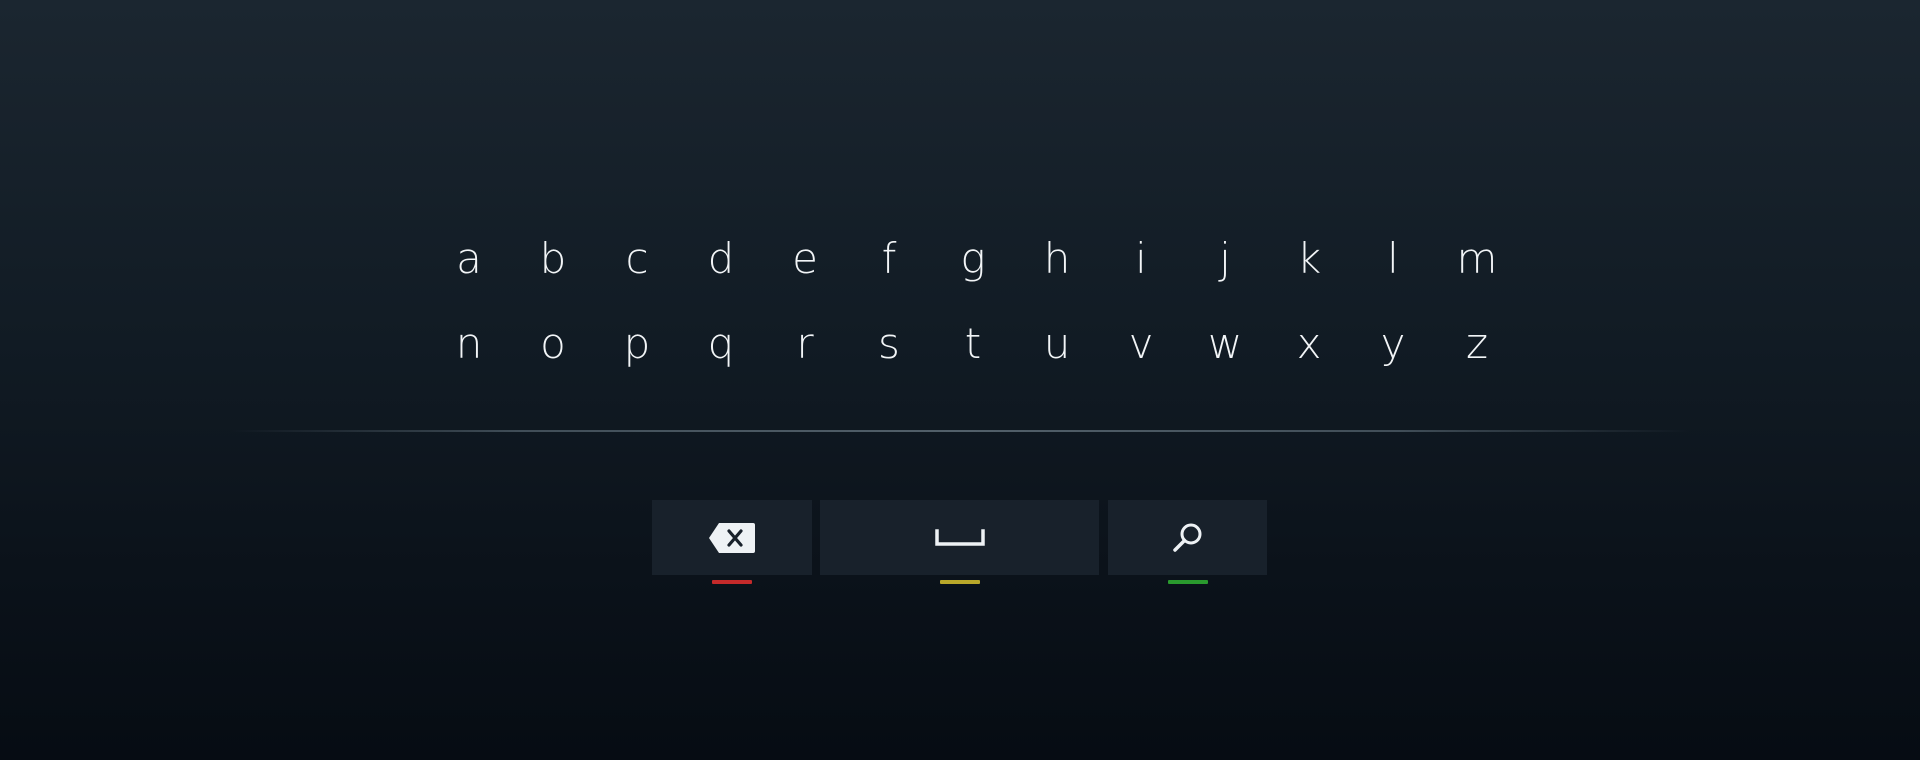  What do you see at coordinates (637, 343) in the screenshot?
I see `key-p: p` at bounding box center [637, 343].